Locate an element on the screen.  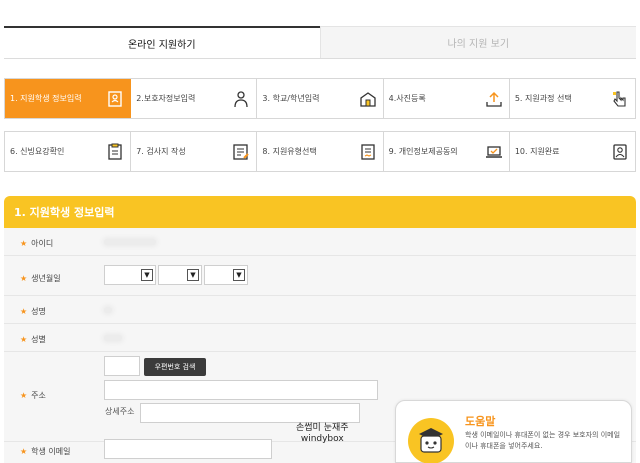
id-value-redacted is located at coordinates (130, 242).